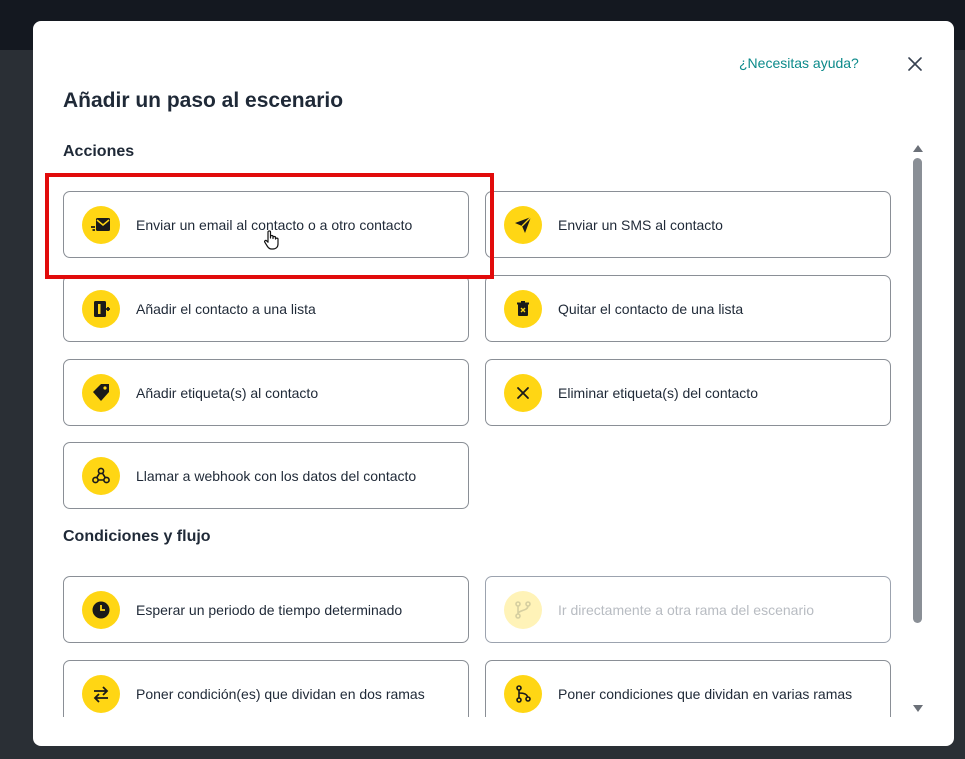 The image size is (965, 759). What do you see at coordinates (137, 536) in the screenshot?
I see `section-title-condiciones: Condiciones y flujo` at bounding box center [137, 536].